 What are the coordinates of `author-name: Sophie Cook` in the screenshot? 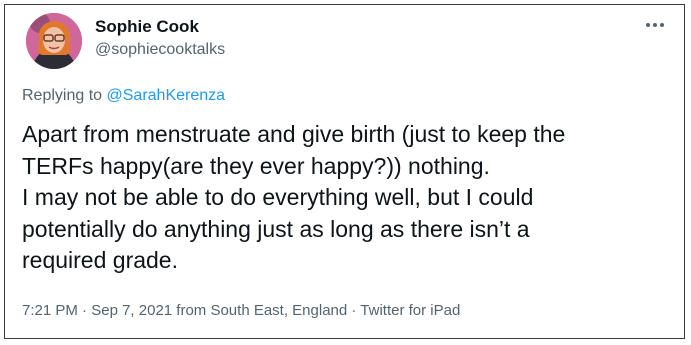 It's located at (147, 27).